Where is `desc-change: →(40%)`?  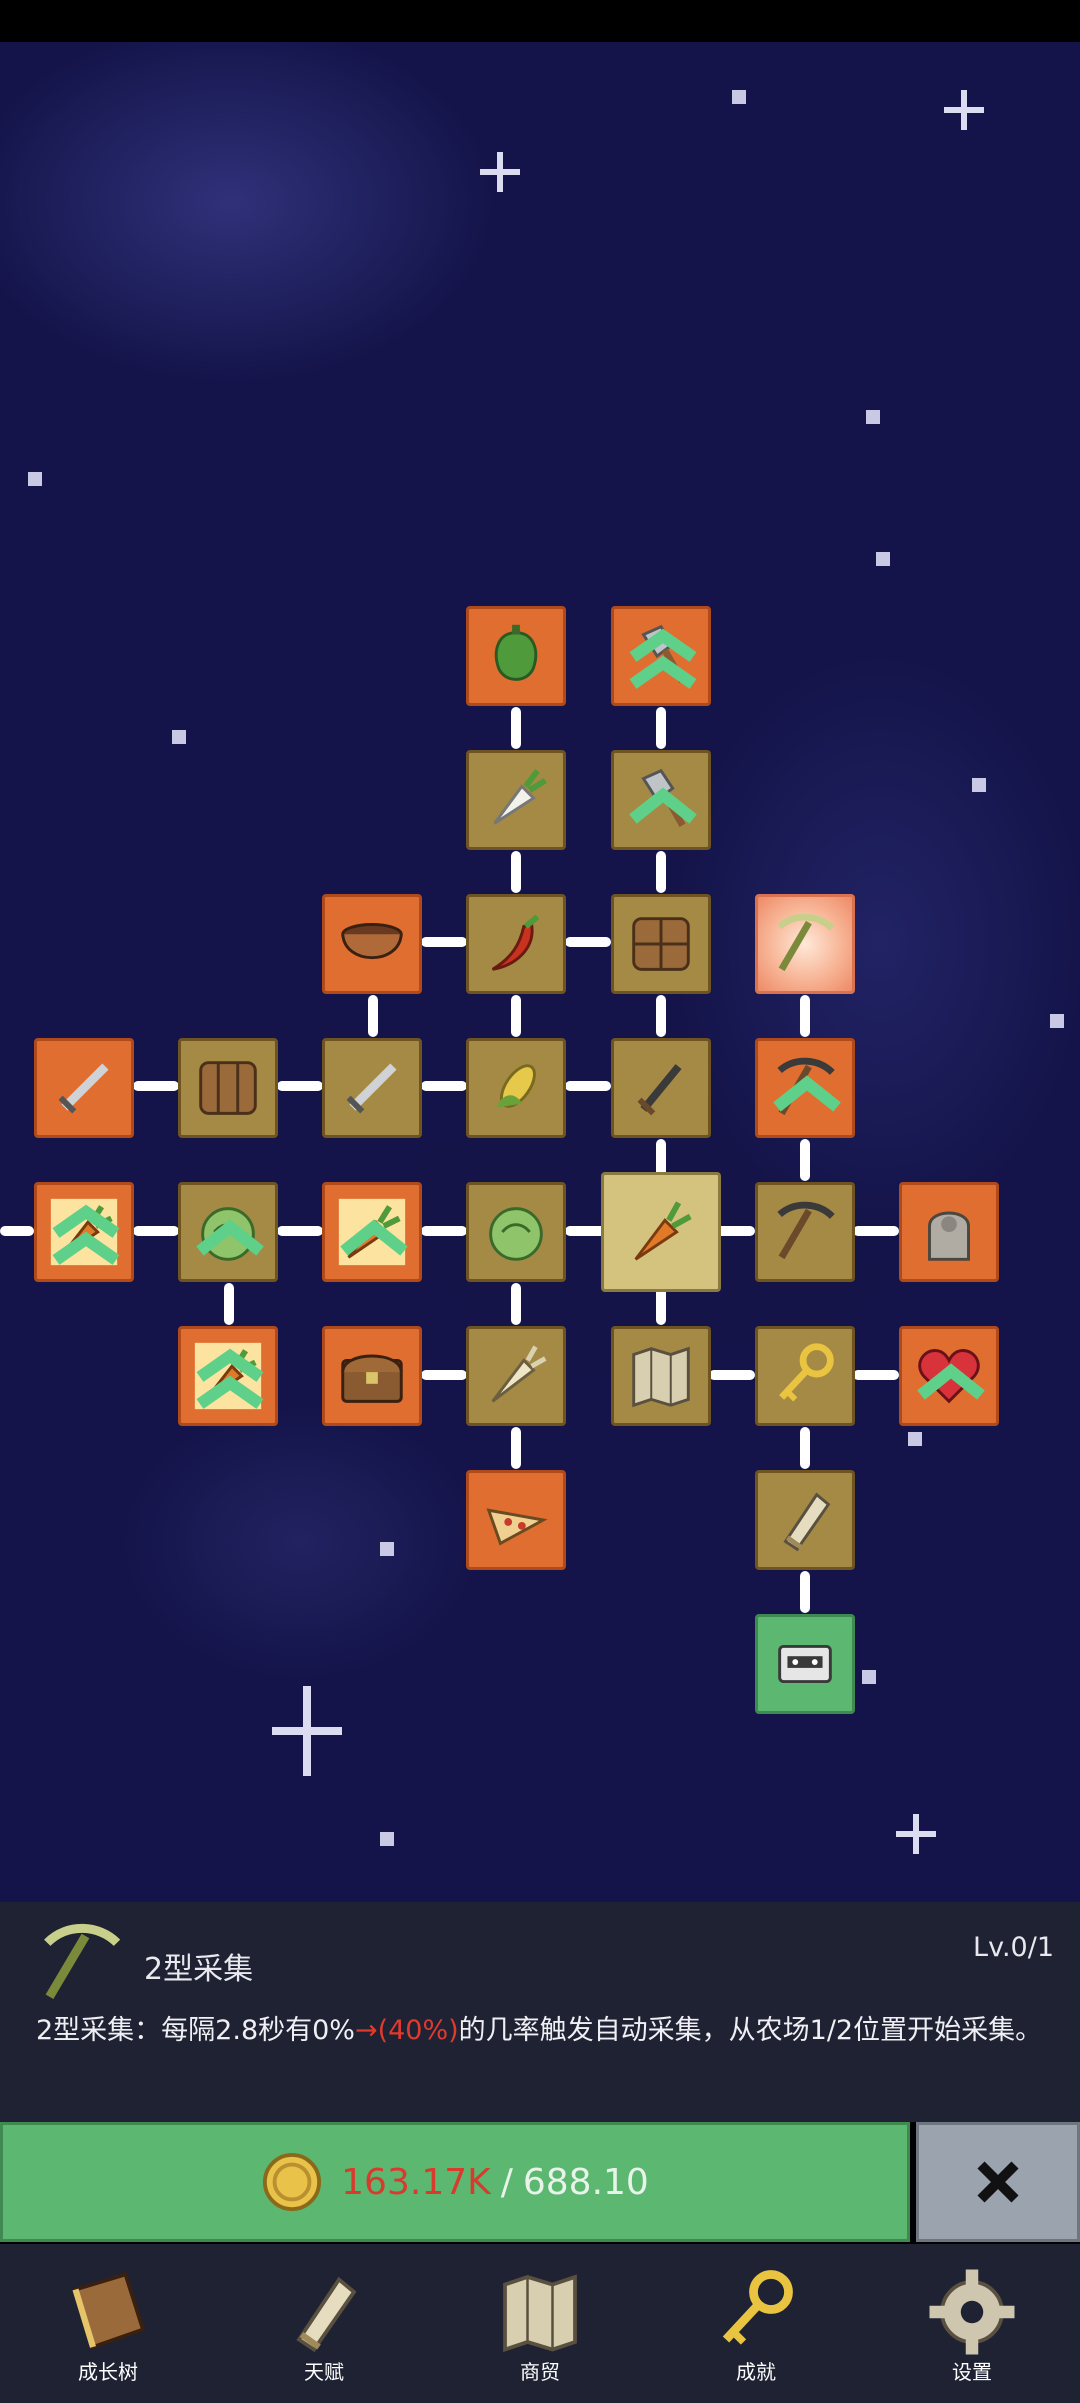
desc-change: →(40%) is located at coordinates (406, 2030).